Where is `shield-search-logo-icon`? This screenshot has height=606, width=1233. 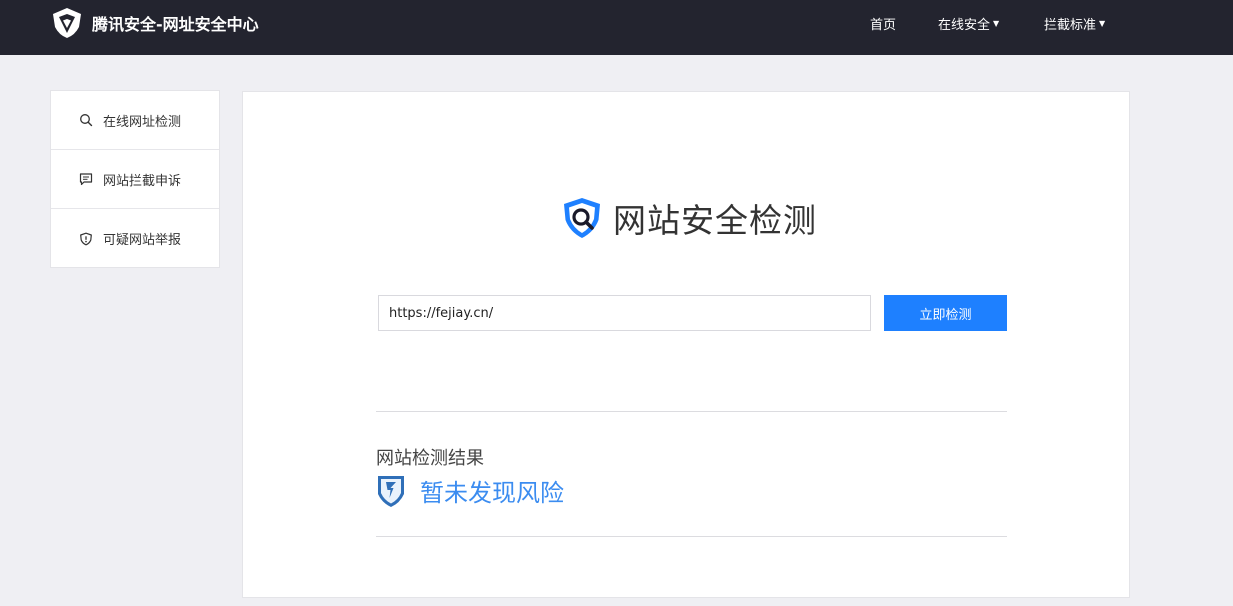
shield-search-logo-icon is located at coordinates (582, 218).